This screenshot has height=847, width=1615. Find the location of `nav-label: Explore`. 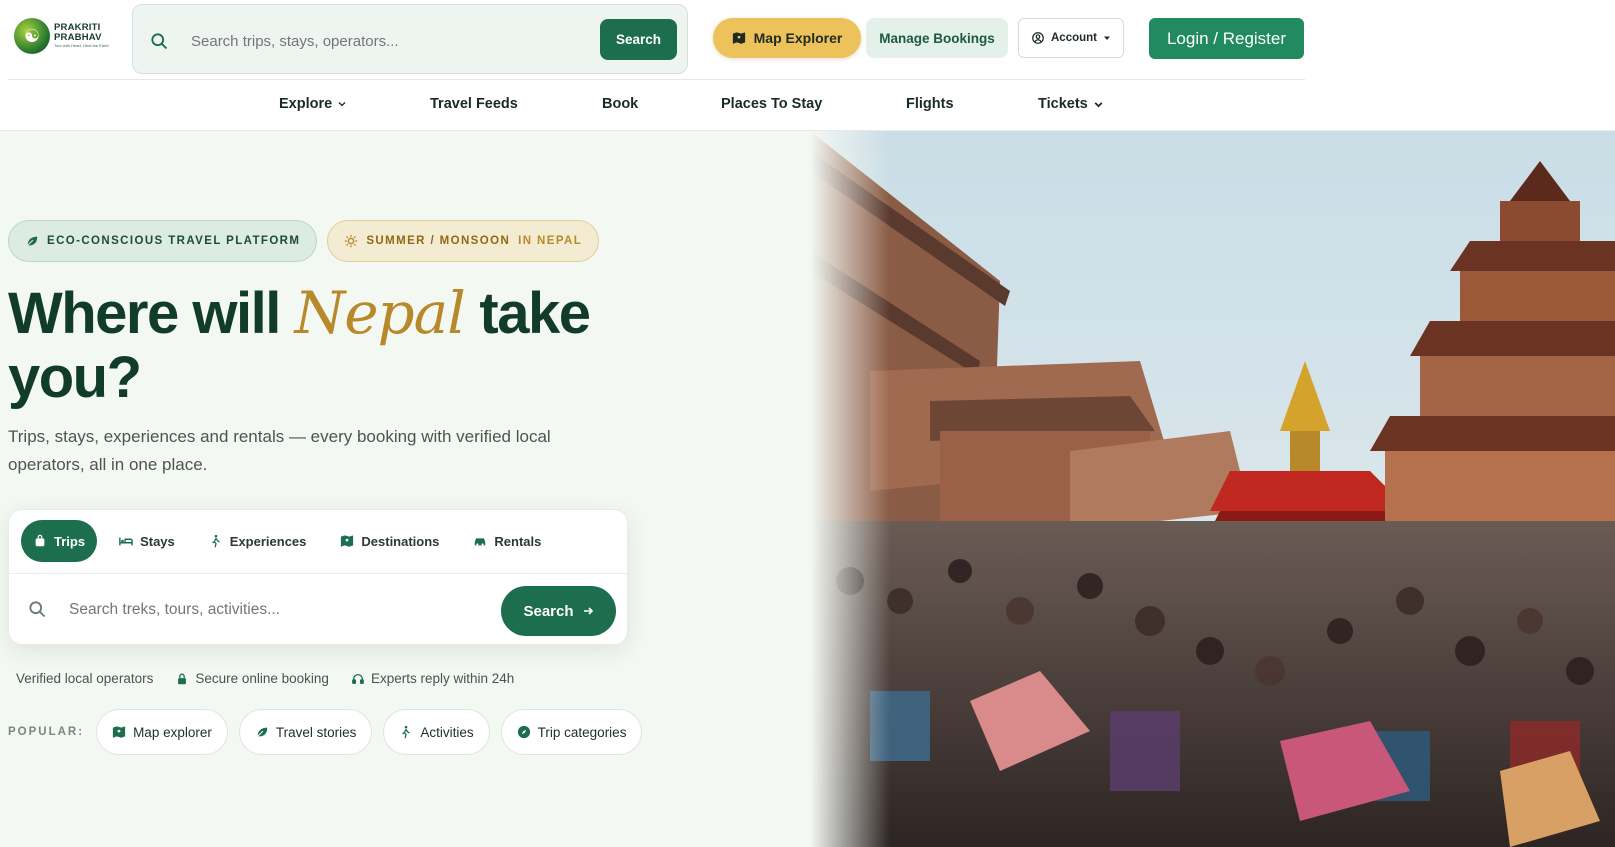

nav-label: Explore is located at coordinates (306, 104).